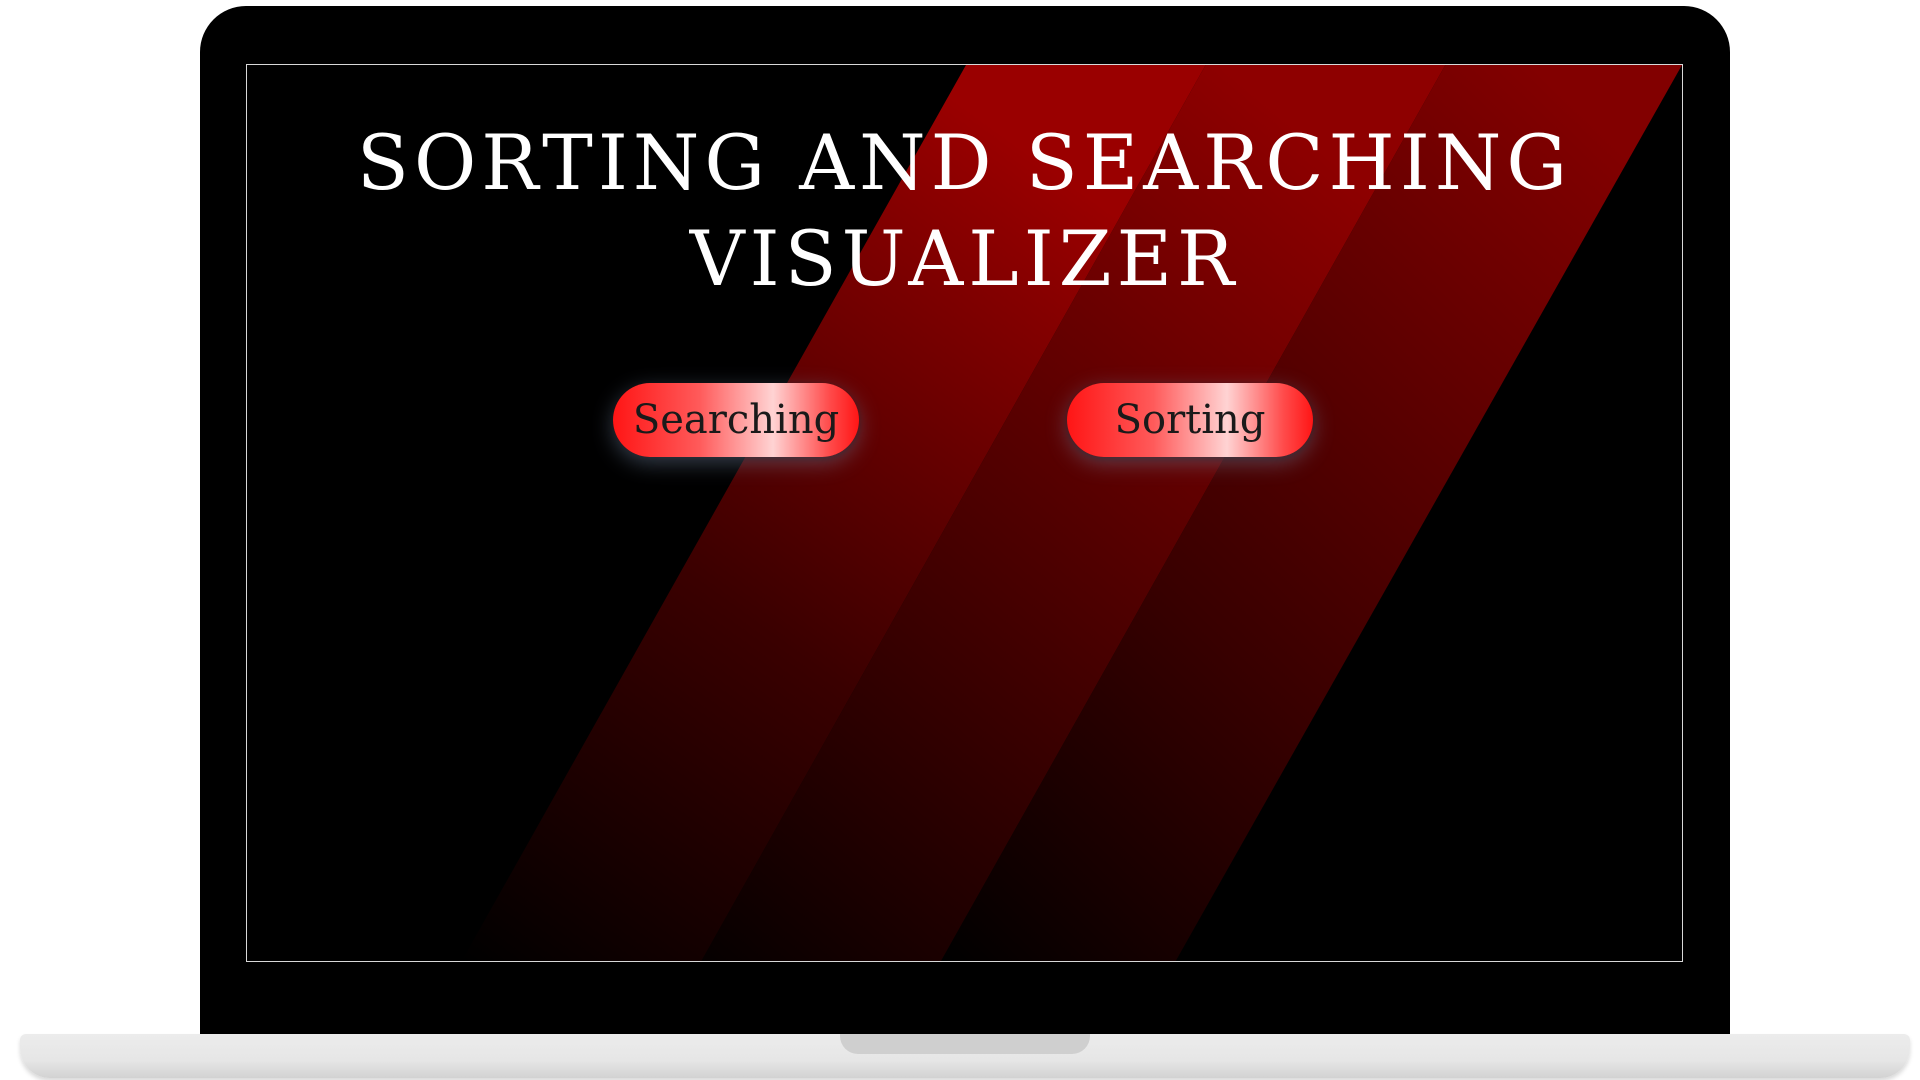 The height and width of the screenshot is (1080, 1920). What do you see at coordinates (964, 258) in the screenshot?
I see `page-title-line-2: VISUALIZER` at bounding box center [964, 258].